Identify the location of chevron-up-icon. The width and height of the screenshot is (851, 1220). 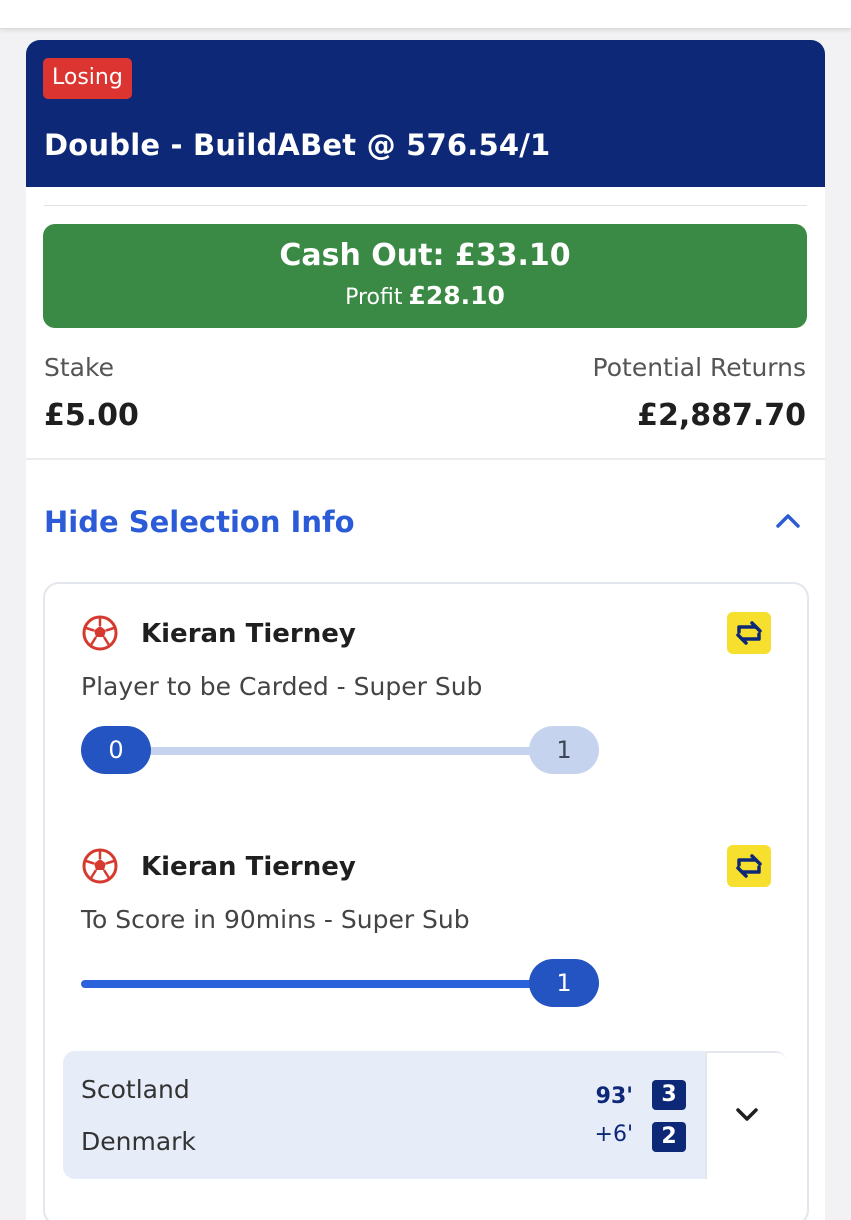
(788, 521).